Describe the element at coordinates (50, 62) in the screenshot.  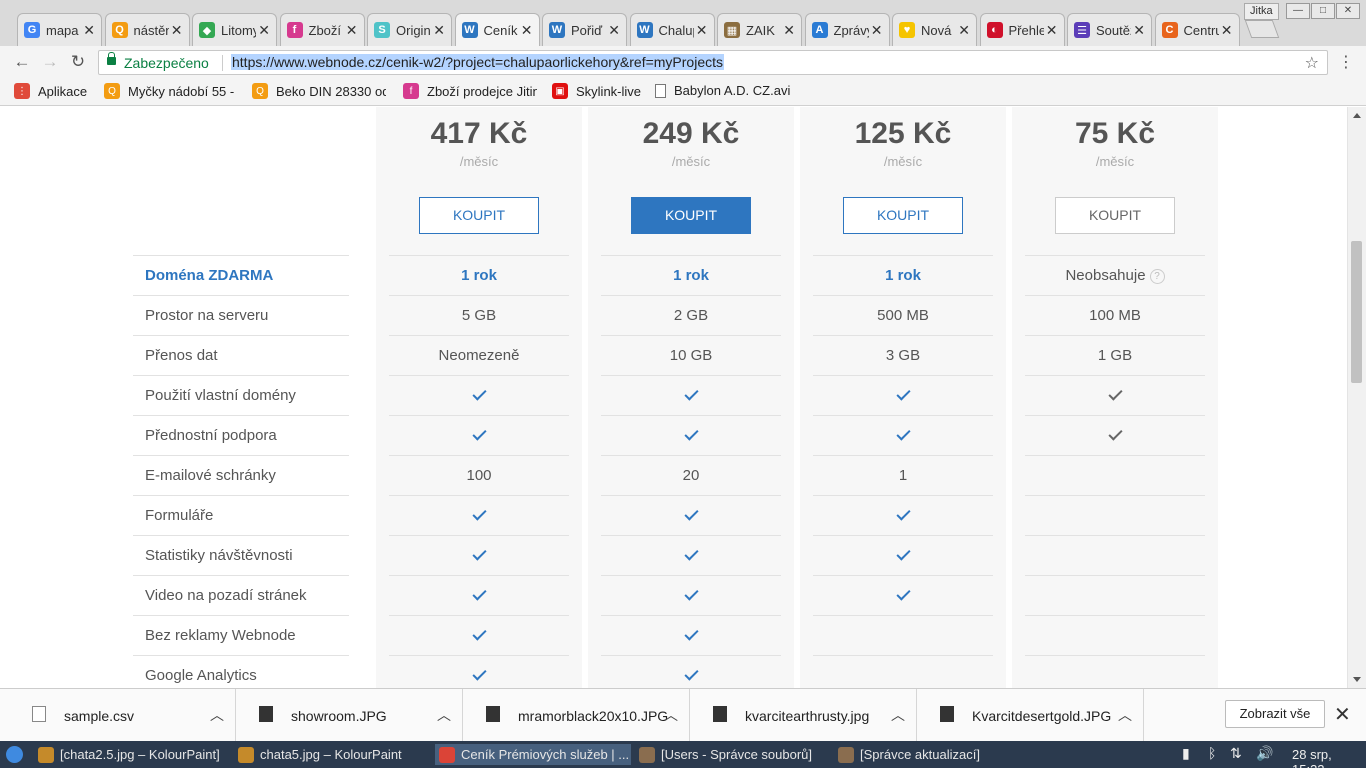
I see `forward-icon: →` at that location.